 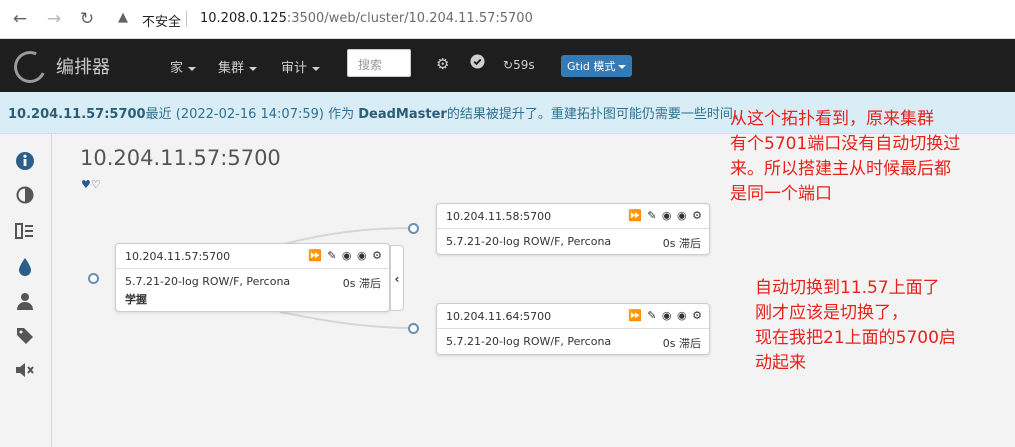 What do you see at coordinates (681, 343) in the screenshot?
I see `node-replica2-lag: 0s 滞后` at bounding box center [681, 343].